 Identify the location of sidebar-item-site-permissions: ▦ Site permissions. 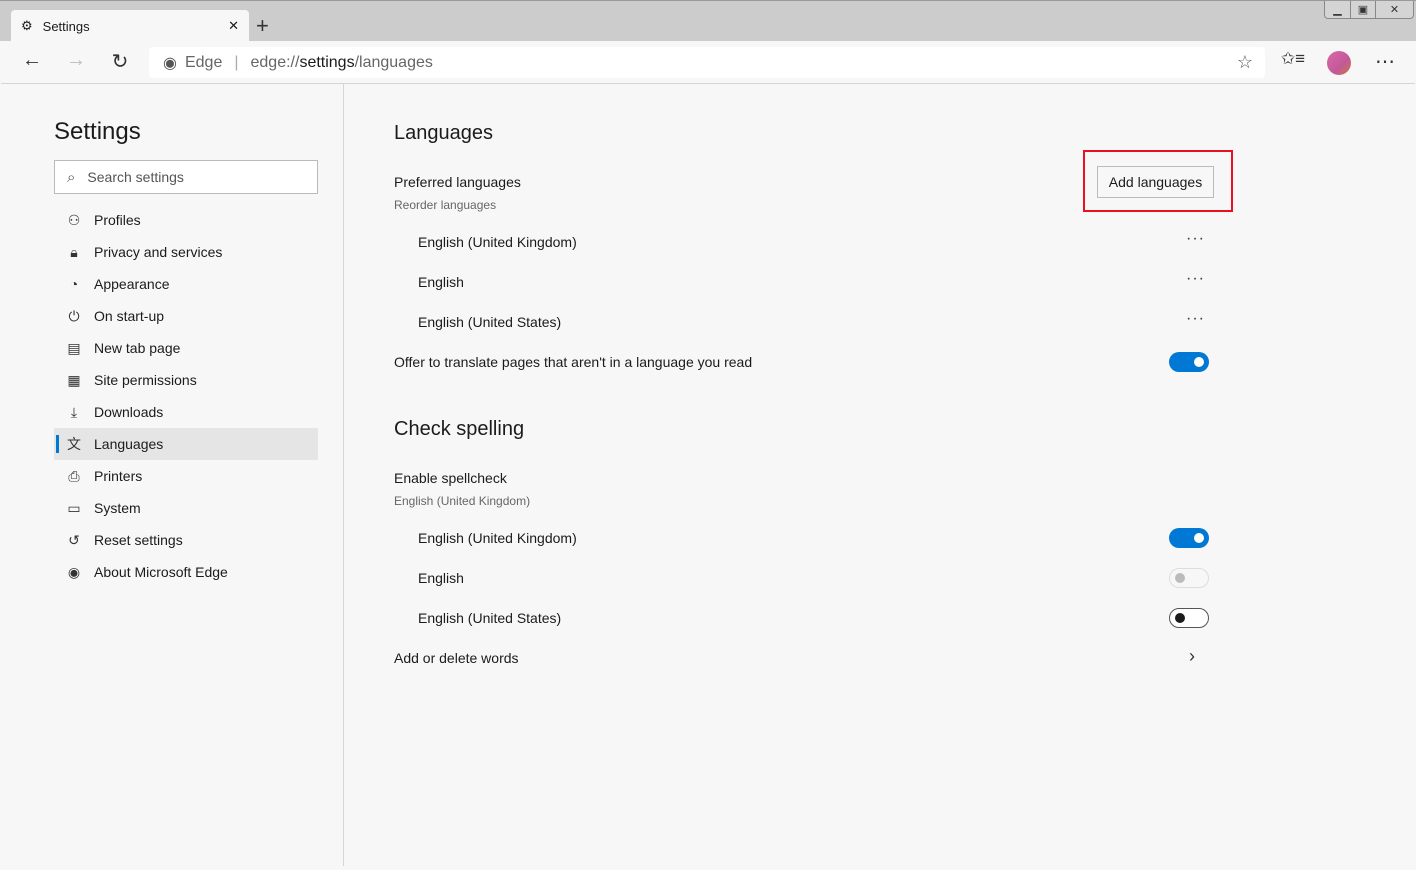
(186, 380).